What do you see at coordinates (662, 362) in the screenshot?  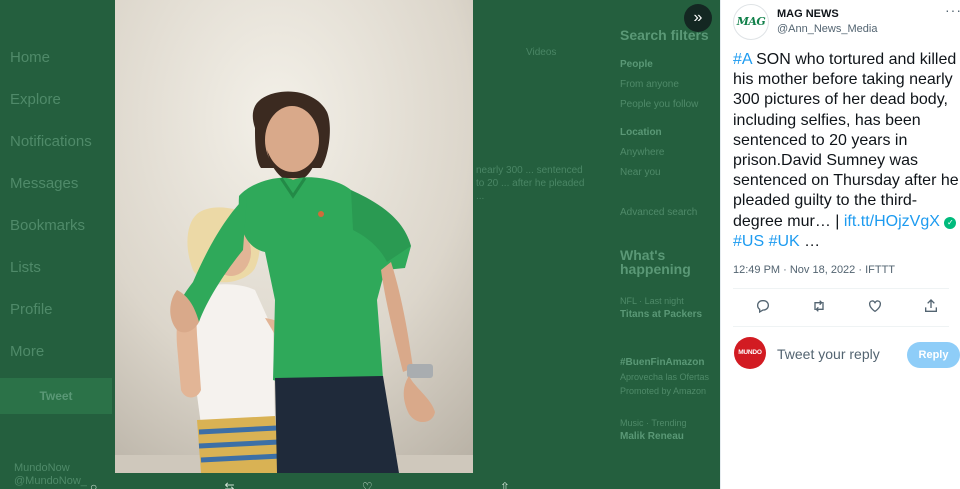 I see `bg-trend2: #BuenFinAmazon` at bounding box center [662, 362].